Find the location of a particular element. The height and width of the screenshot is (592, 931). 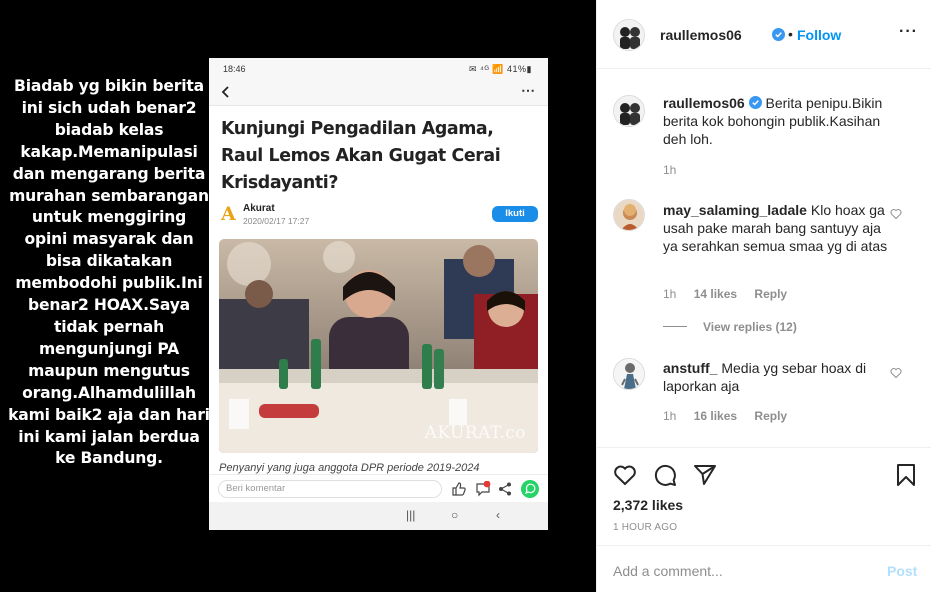

post-timestamp: 1 HOUR AGO is located at coordinates (645, 527).